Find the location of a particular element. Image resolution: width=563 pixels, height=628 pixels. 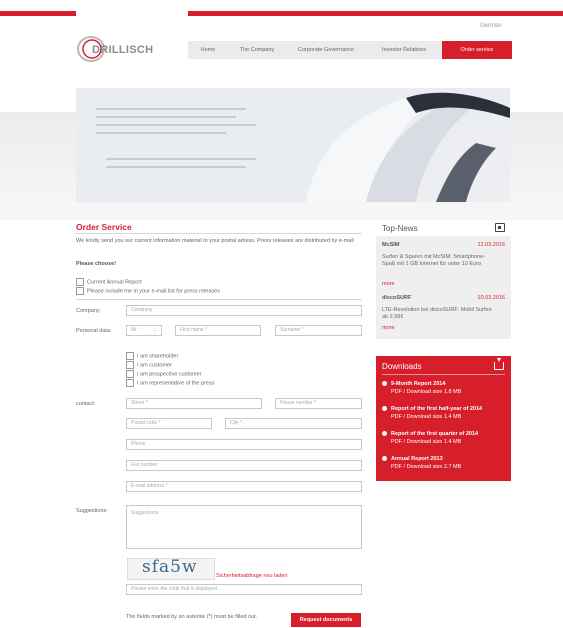

downloads-divider is located at coordinates (443, 374).